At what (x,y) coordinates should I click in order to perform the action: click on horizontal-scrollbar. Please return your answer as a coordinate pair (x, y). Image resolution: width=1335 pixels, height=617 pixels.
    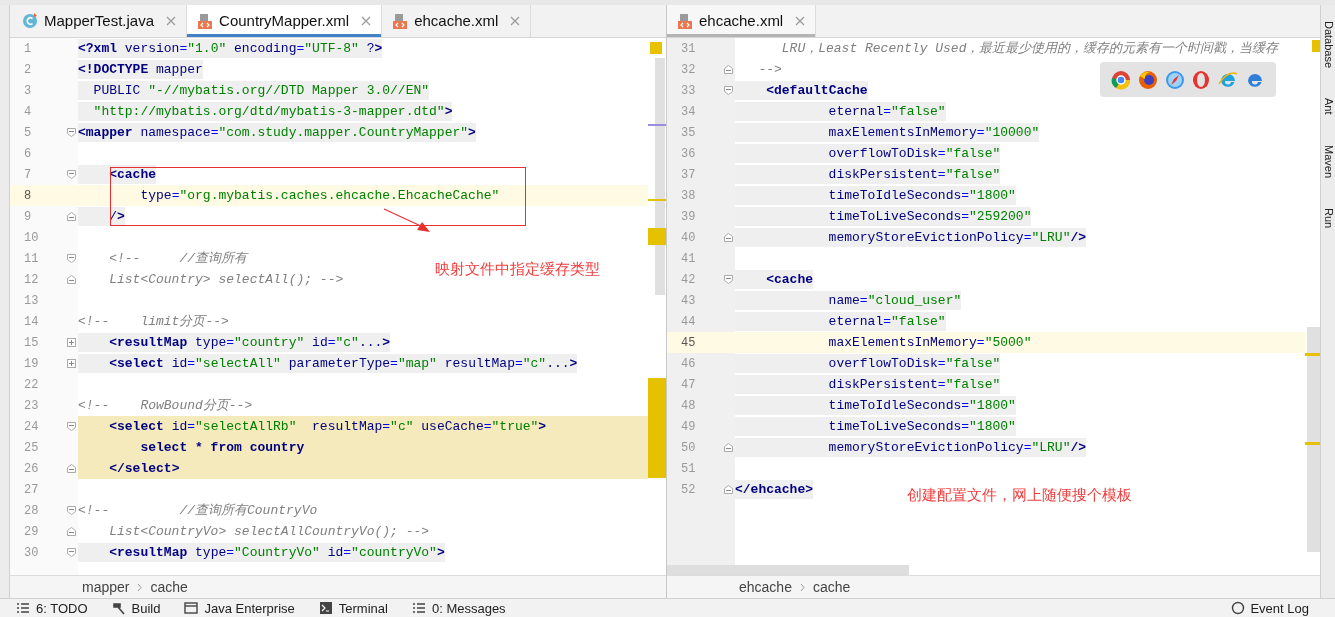
    Looking at the image, I should click on (788, 570).